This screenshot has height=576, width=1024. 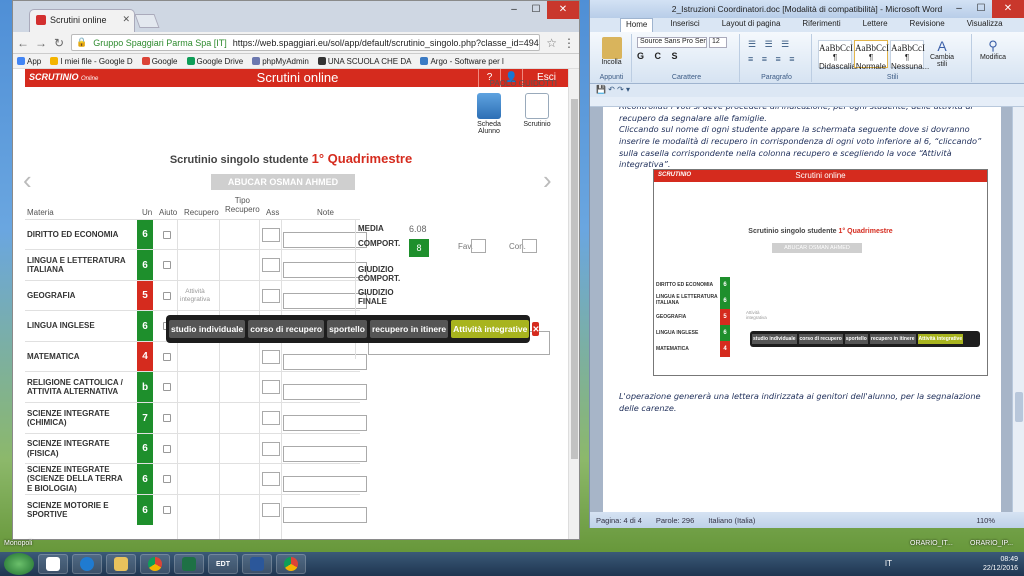 I want to click on taskbar-notepad, so click(x=53, y=564).